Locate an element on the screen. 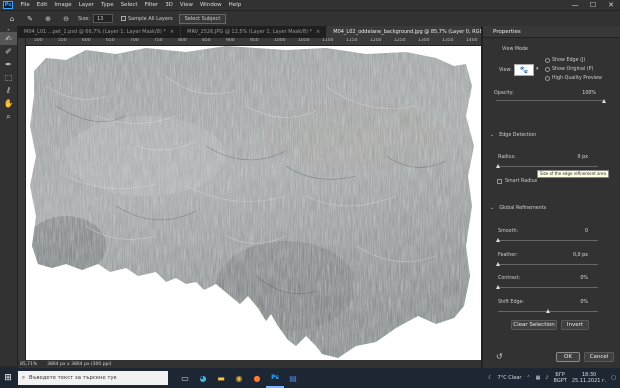 The image size is (620, 388). zoom-level: 85,71% is located at coordinates (28, 364).